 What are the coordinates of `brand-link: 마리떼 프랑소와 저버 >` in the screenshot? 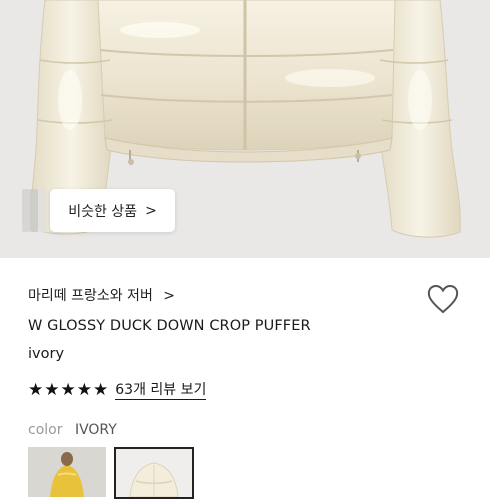 It's located at (101, 295).